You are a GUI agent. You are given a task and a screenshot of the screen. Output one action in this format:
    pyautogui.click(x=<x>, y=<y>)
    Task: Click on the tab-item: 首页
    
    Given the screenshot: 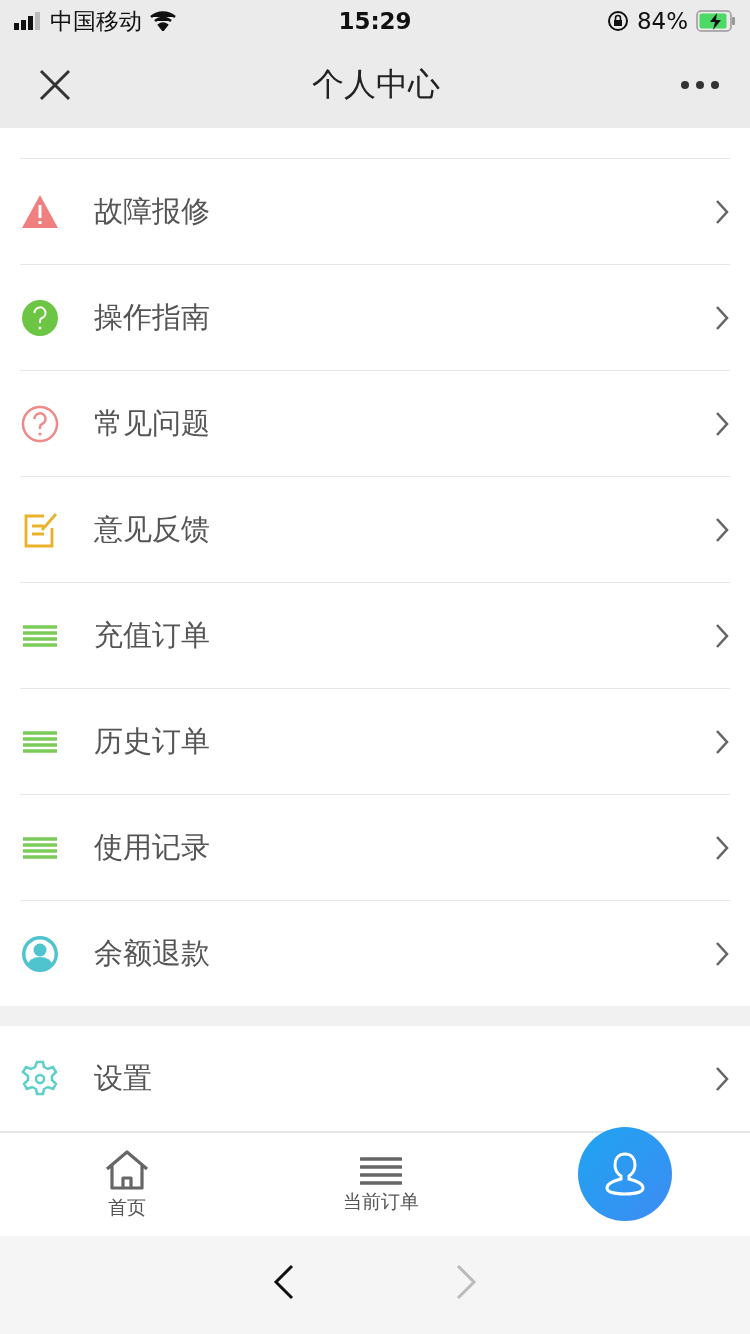 What is the action you would take?
    pyautogui.click(x=127, y=1184)
    